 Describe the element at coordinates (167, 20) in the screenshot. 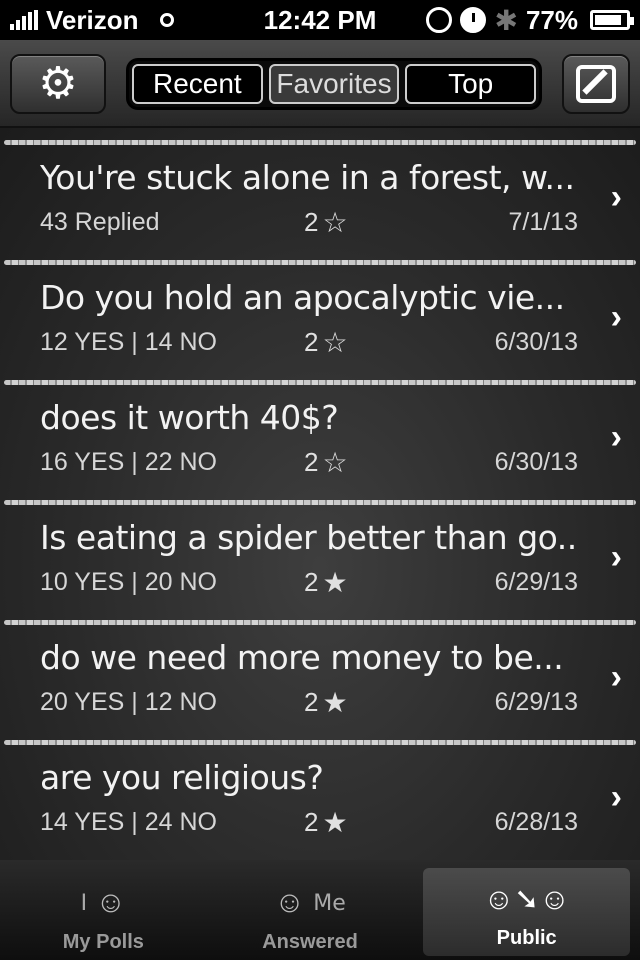

I see `activity-icon` at that location.